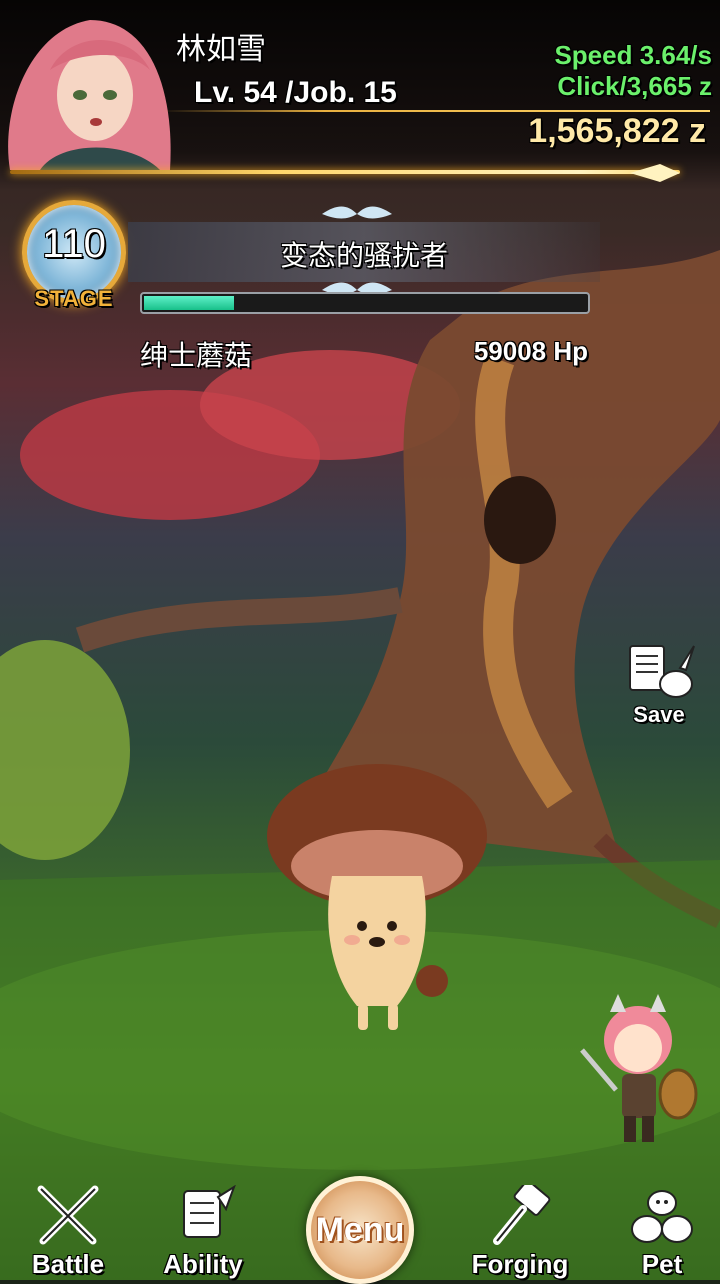 This screenshot has height=1284, width=720. I want to click on enemy-hp: 59008 Hp, so click(530, 351).